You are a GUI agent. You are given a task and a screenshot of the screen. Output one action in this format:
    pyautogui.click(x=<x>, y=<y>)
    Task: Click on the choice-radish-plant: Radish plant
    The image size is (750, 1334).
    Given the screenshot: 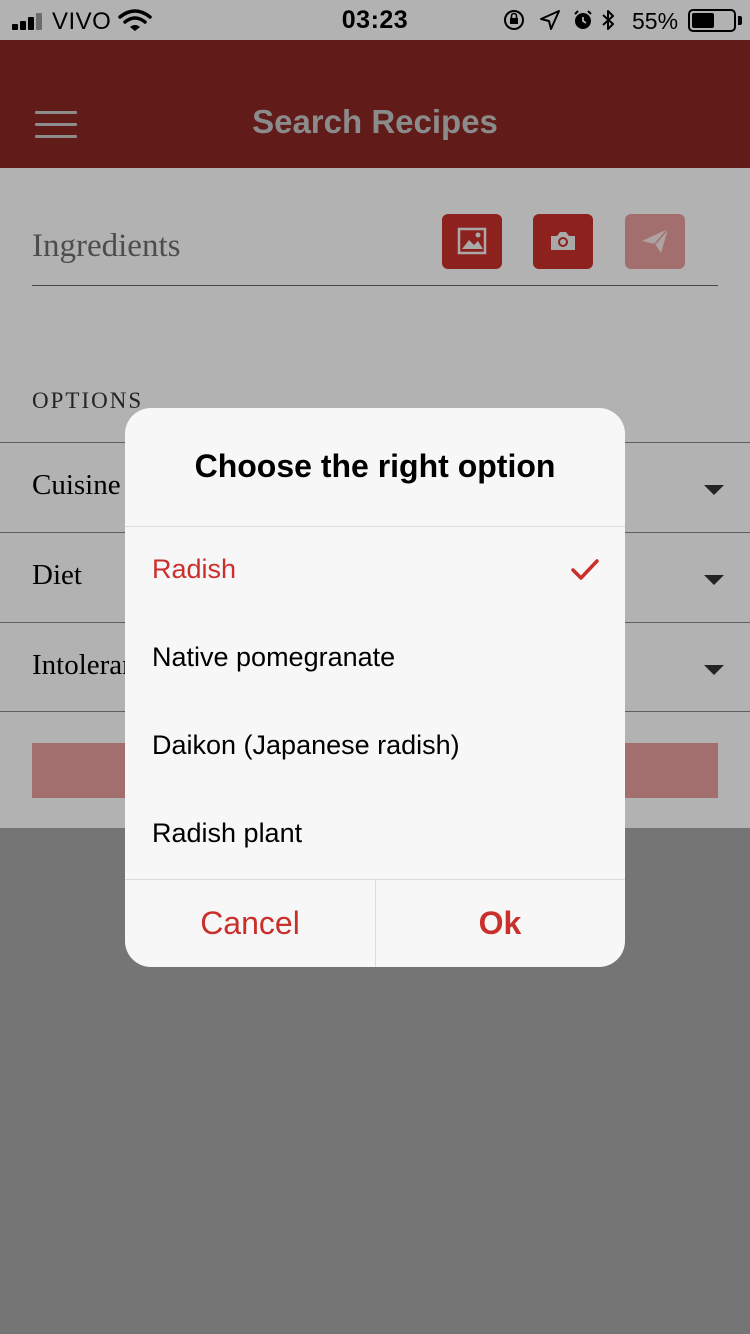 What is the action you would take?
    pyautogui.click(x=375, y=836)
    